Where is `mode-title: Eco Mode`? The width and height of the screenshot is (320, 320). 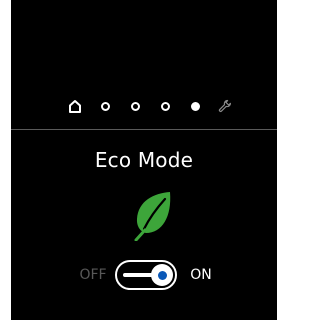
mode-title: Eco Mode is located at coordinates (144, 160).